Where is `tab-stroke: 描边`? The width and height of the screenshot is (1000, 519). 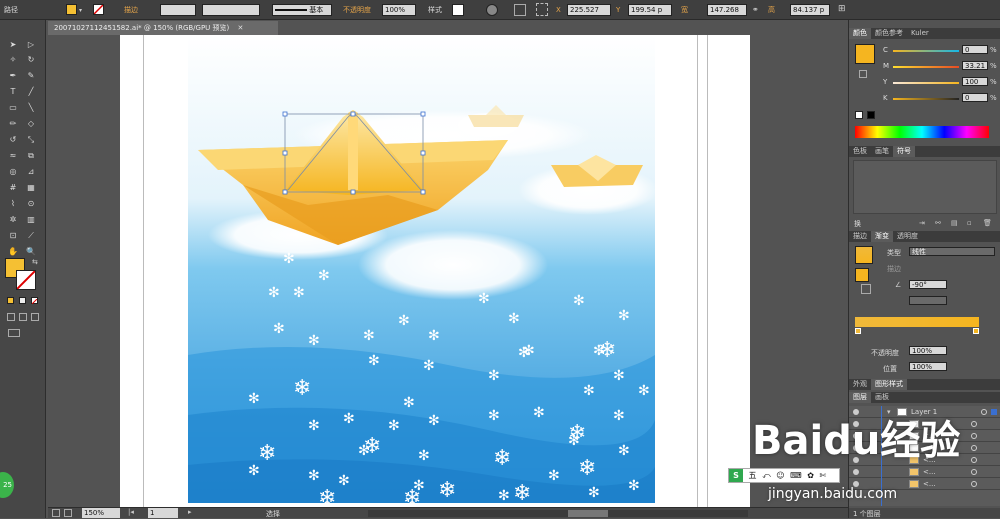 tab-stroke: 描边 is located at coordinates (860, 236).